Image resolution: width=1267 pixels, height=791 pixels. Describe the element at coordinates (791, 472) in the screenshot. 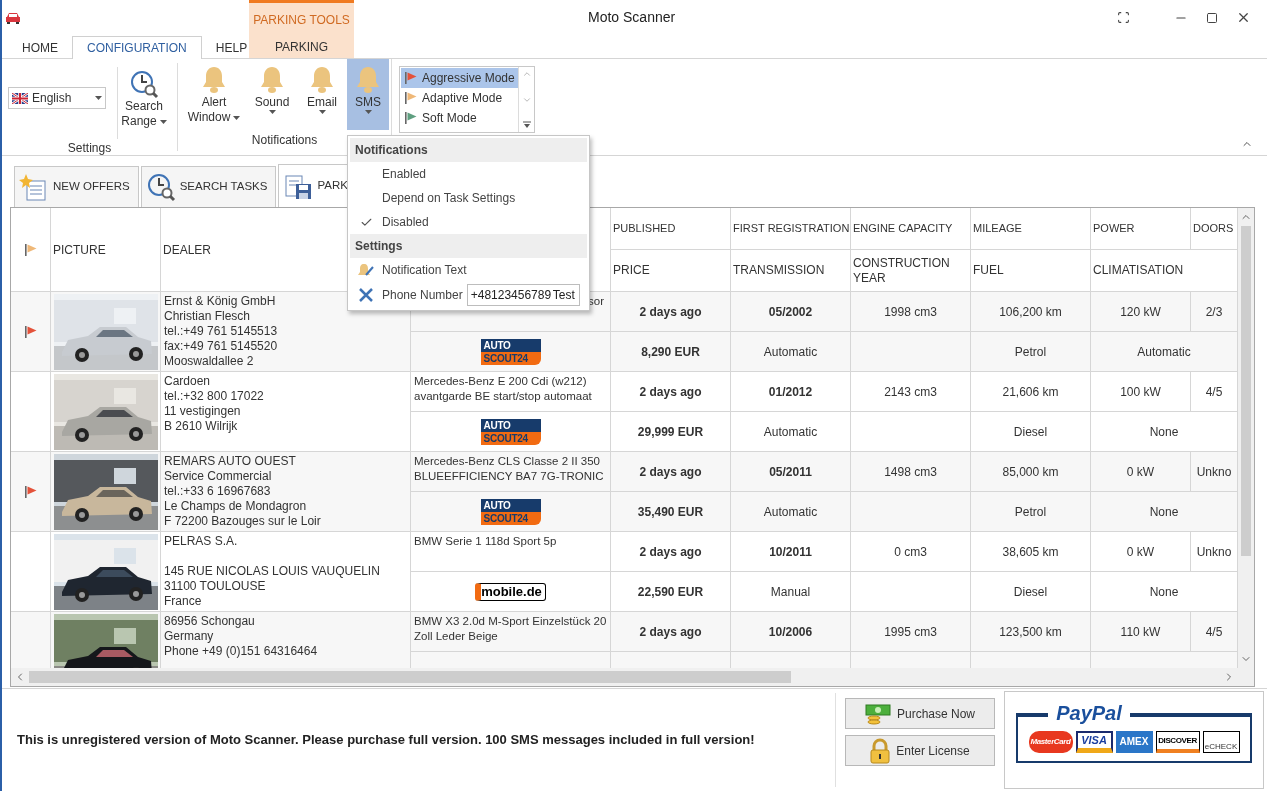

I see `table-cell: 05/2011` at that location.